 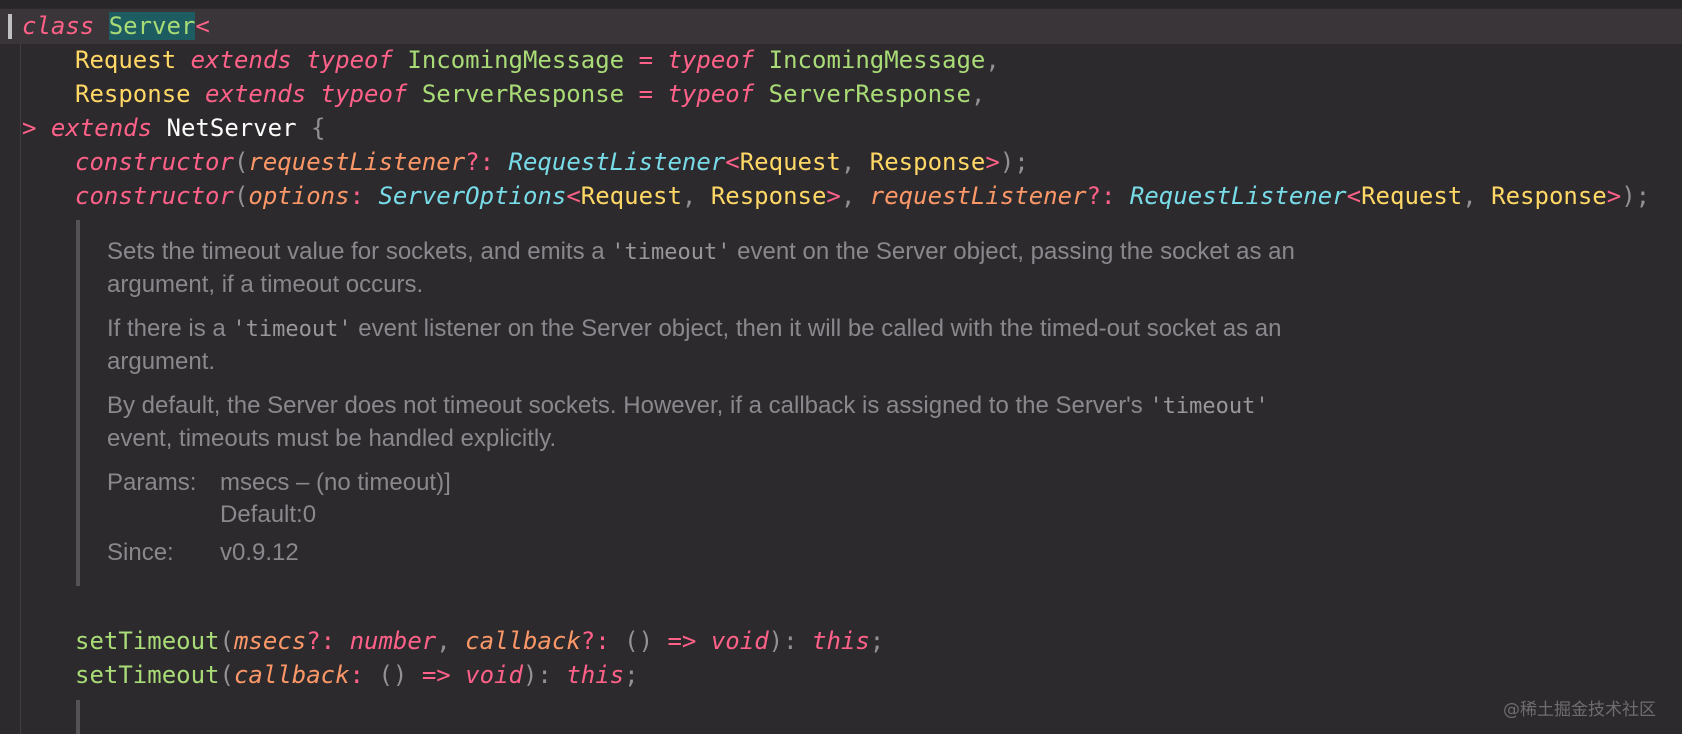 What do you see at coordinates (152, 26) in the screenshot?
I see `class-name: Server` at bounding box center [152, 26].